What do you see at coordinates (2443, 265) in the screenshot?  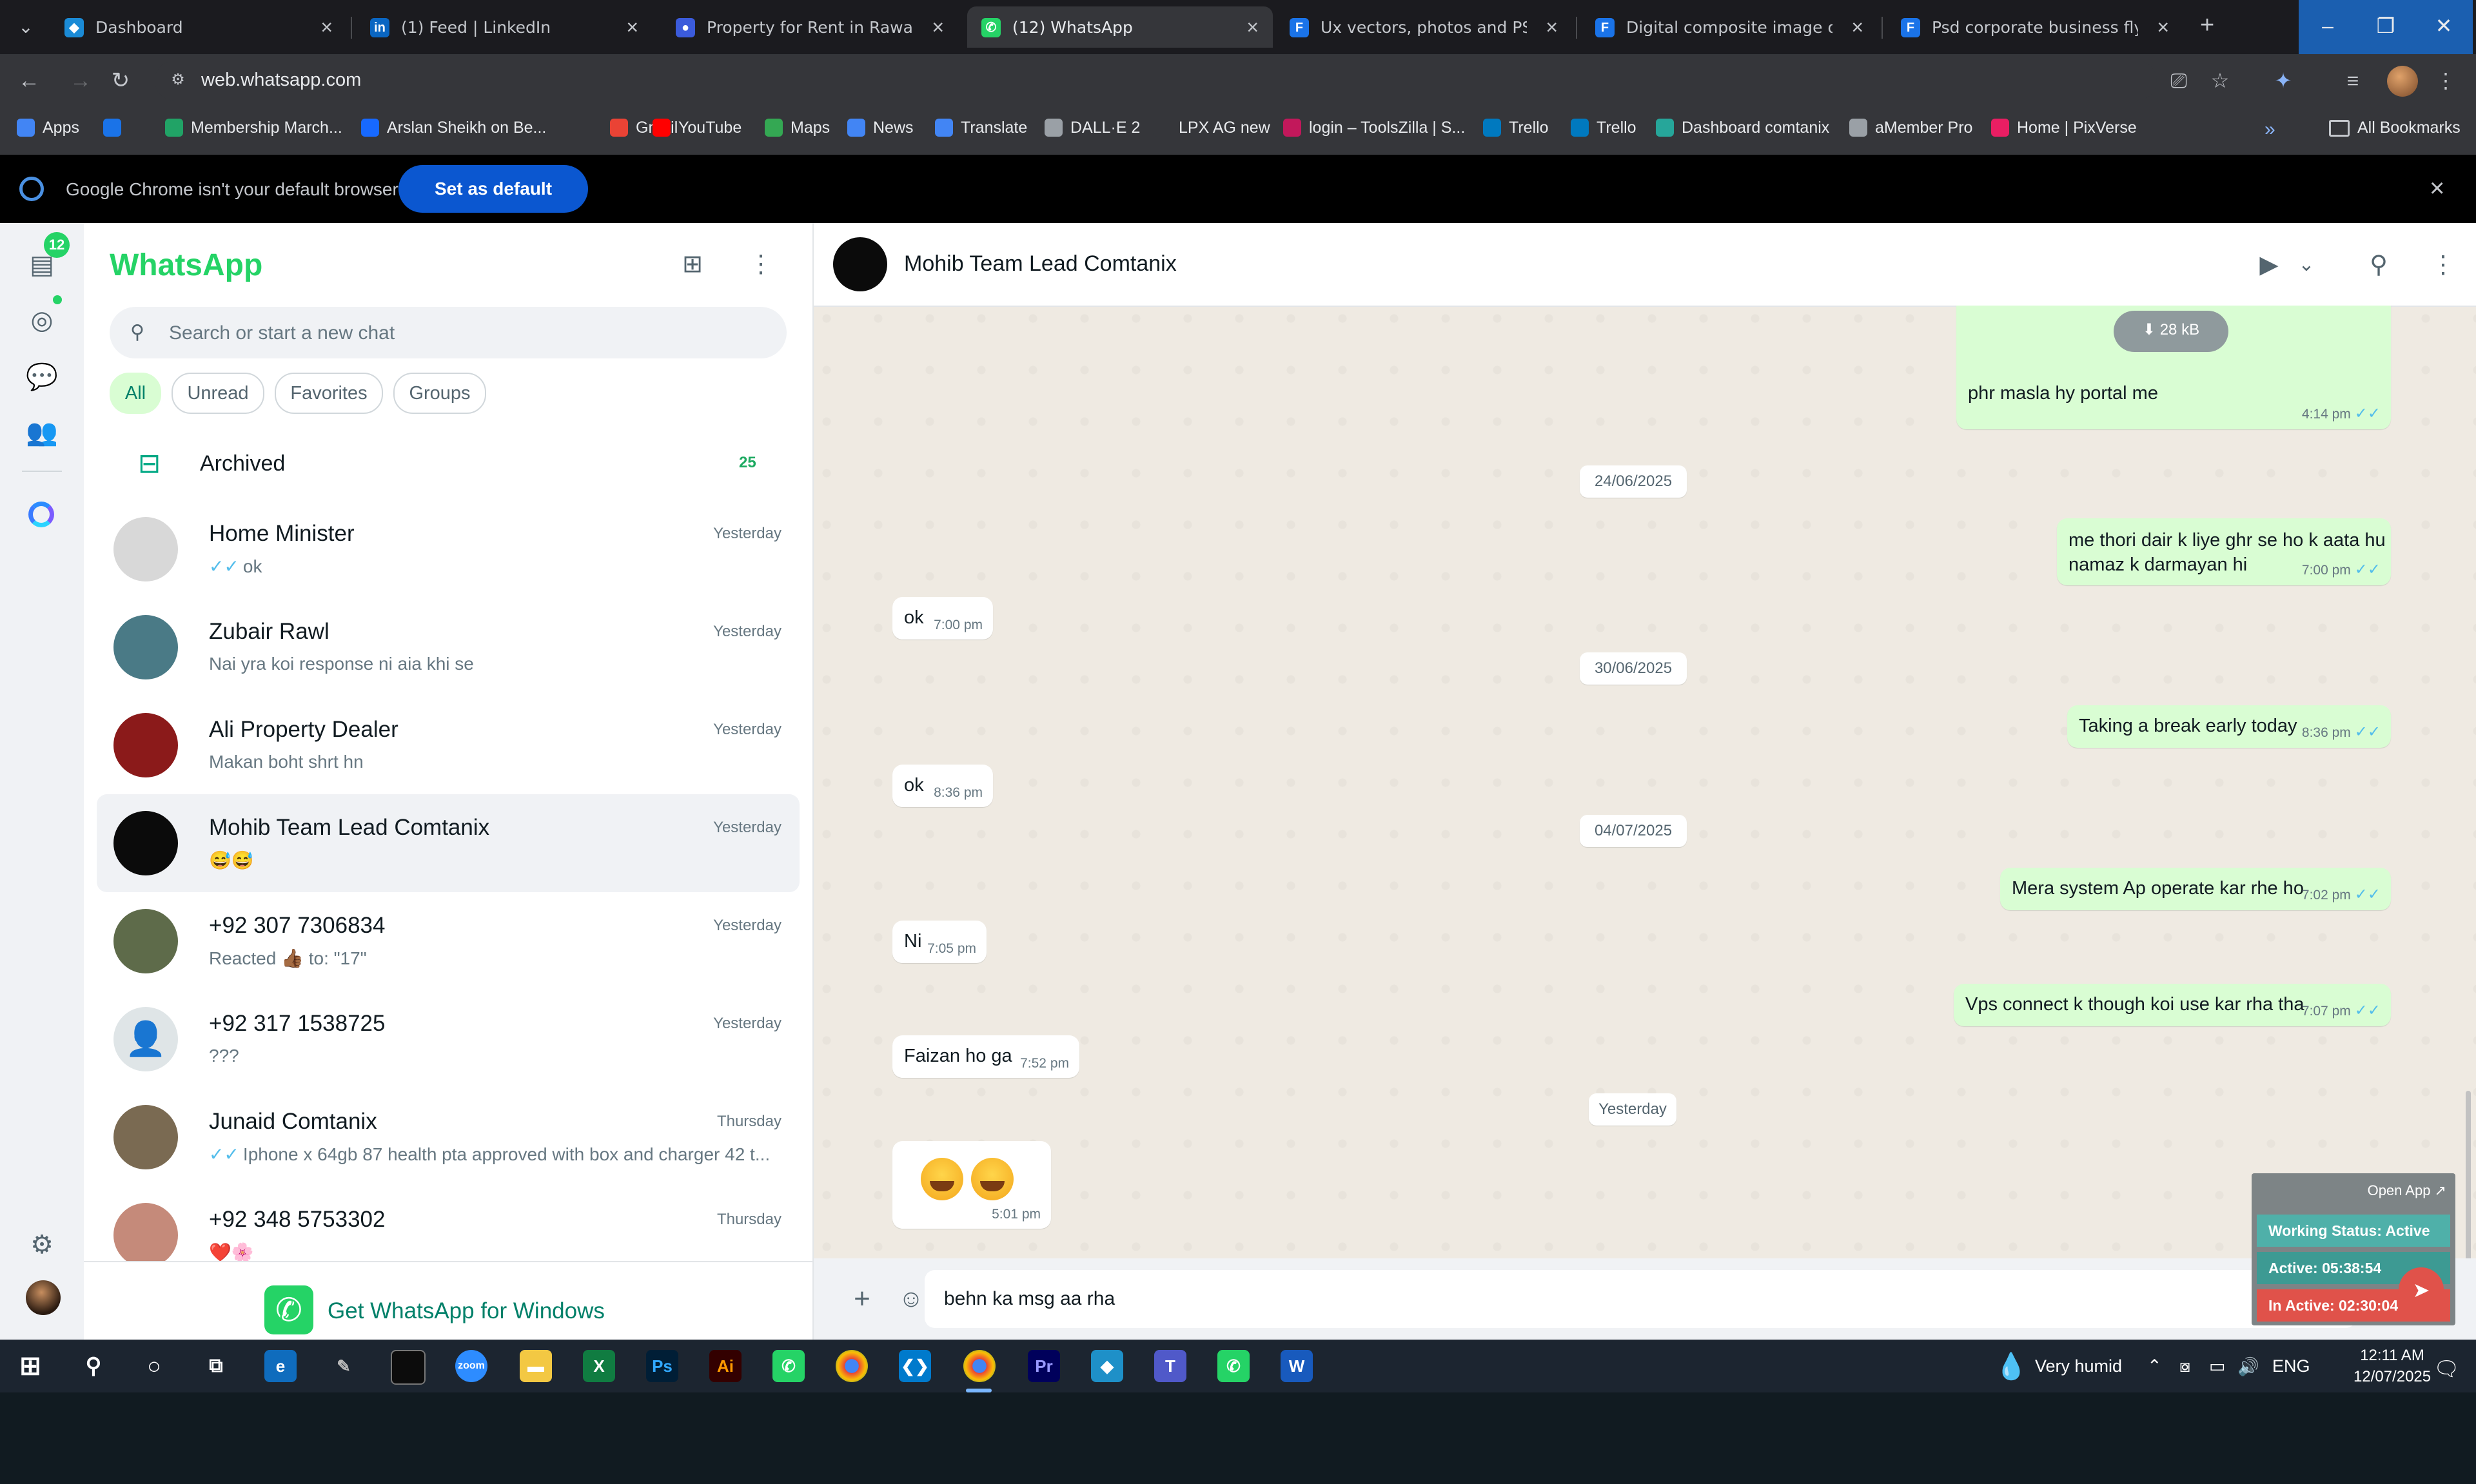 I see `chat-menu-kebab-icon: ⋮` at bounding box center [2443, 265].